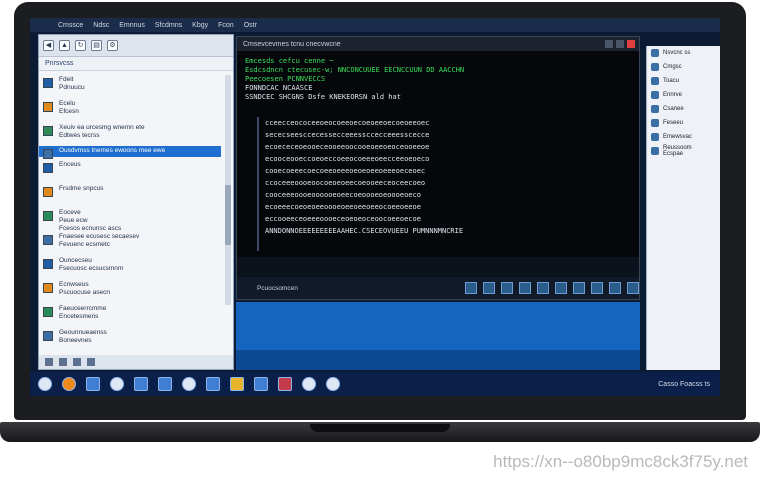 The width and height of the screenshot is (760, 480). Describe the element at coordinates (130, 194) in the screenshot. I see `list-item: Frsdme snpcus` at that location.